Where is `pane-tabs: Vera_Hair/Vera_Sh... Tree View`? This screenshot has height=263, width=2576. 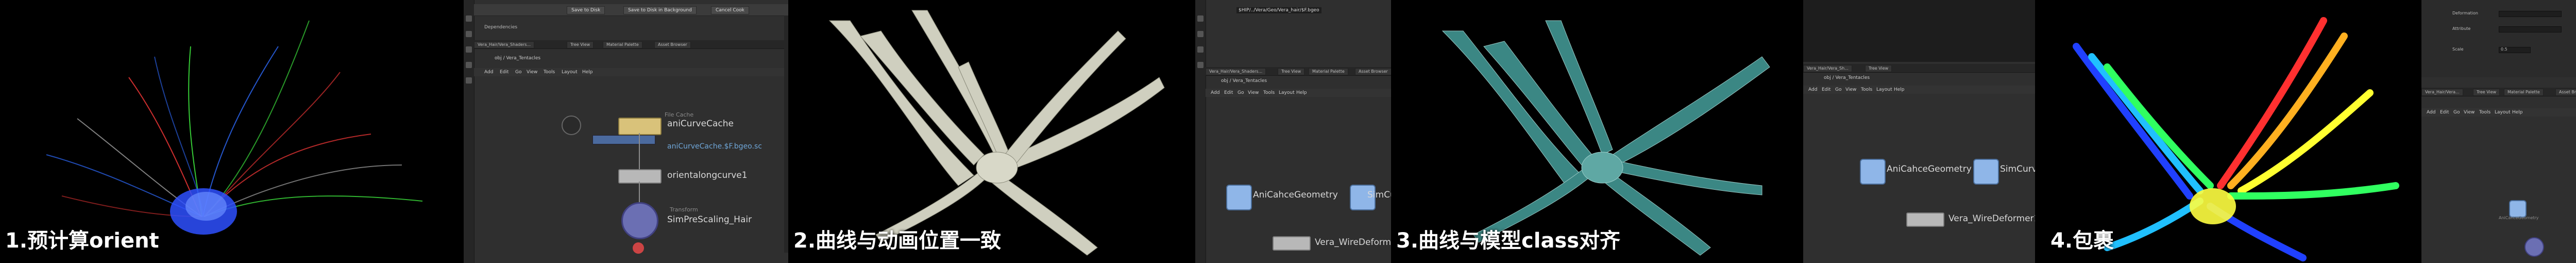
pane-tabs: Vera_Hair/Vera_Sh... Tree View is located at coordinates (1919, 68).